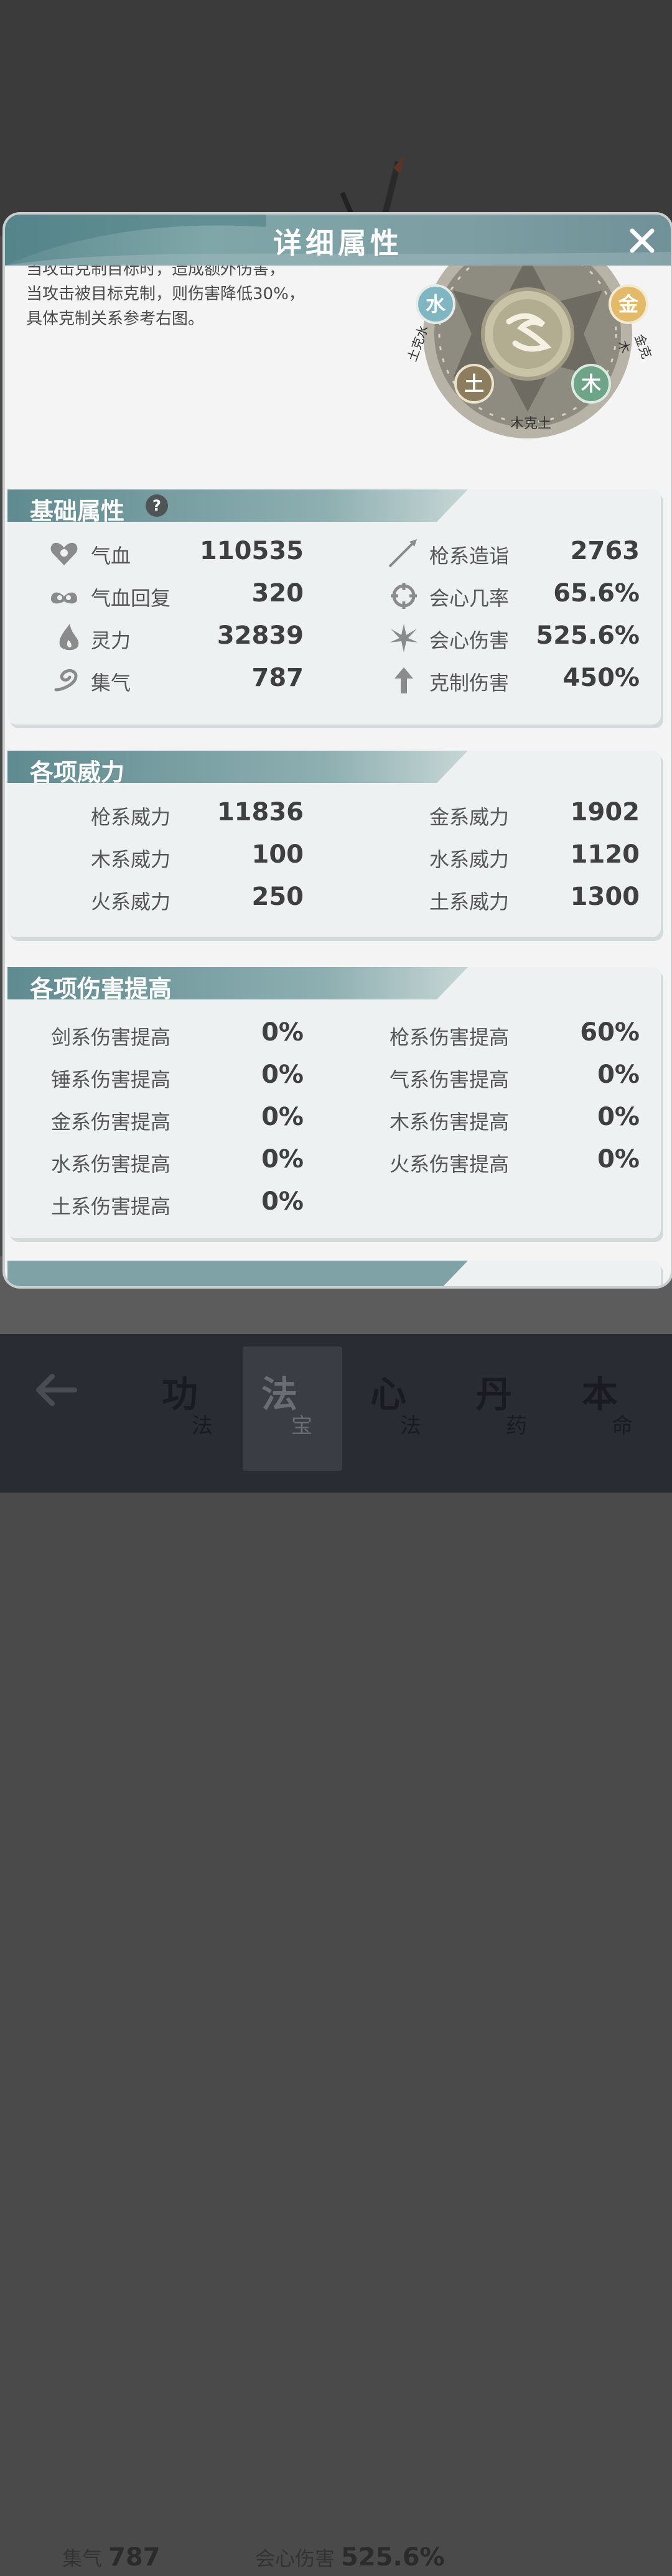 Image resolution: width=672 pixels, height=2576 pixels. What do you see at coordinates (166, 294) in the screenshot?
I see `description-line: 当攻击被目标克制，则伤害降低30%，` at bounding box center [166, 294].